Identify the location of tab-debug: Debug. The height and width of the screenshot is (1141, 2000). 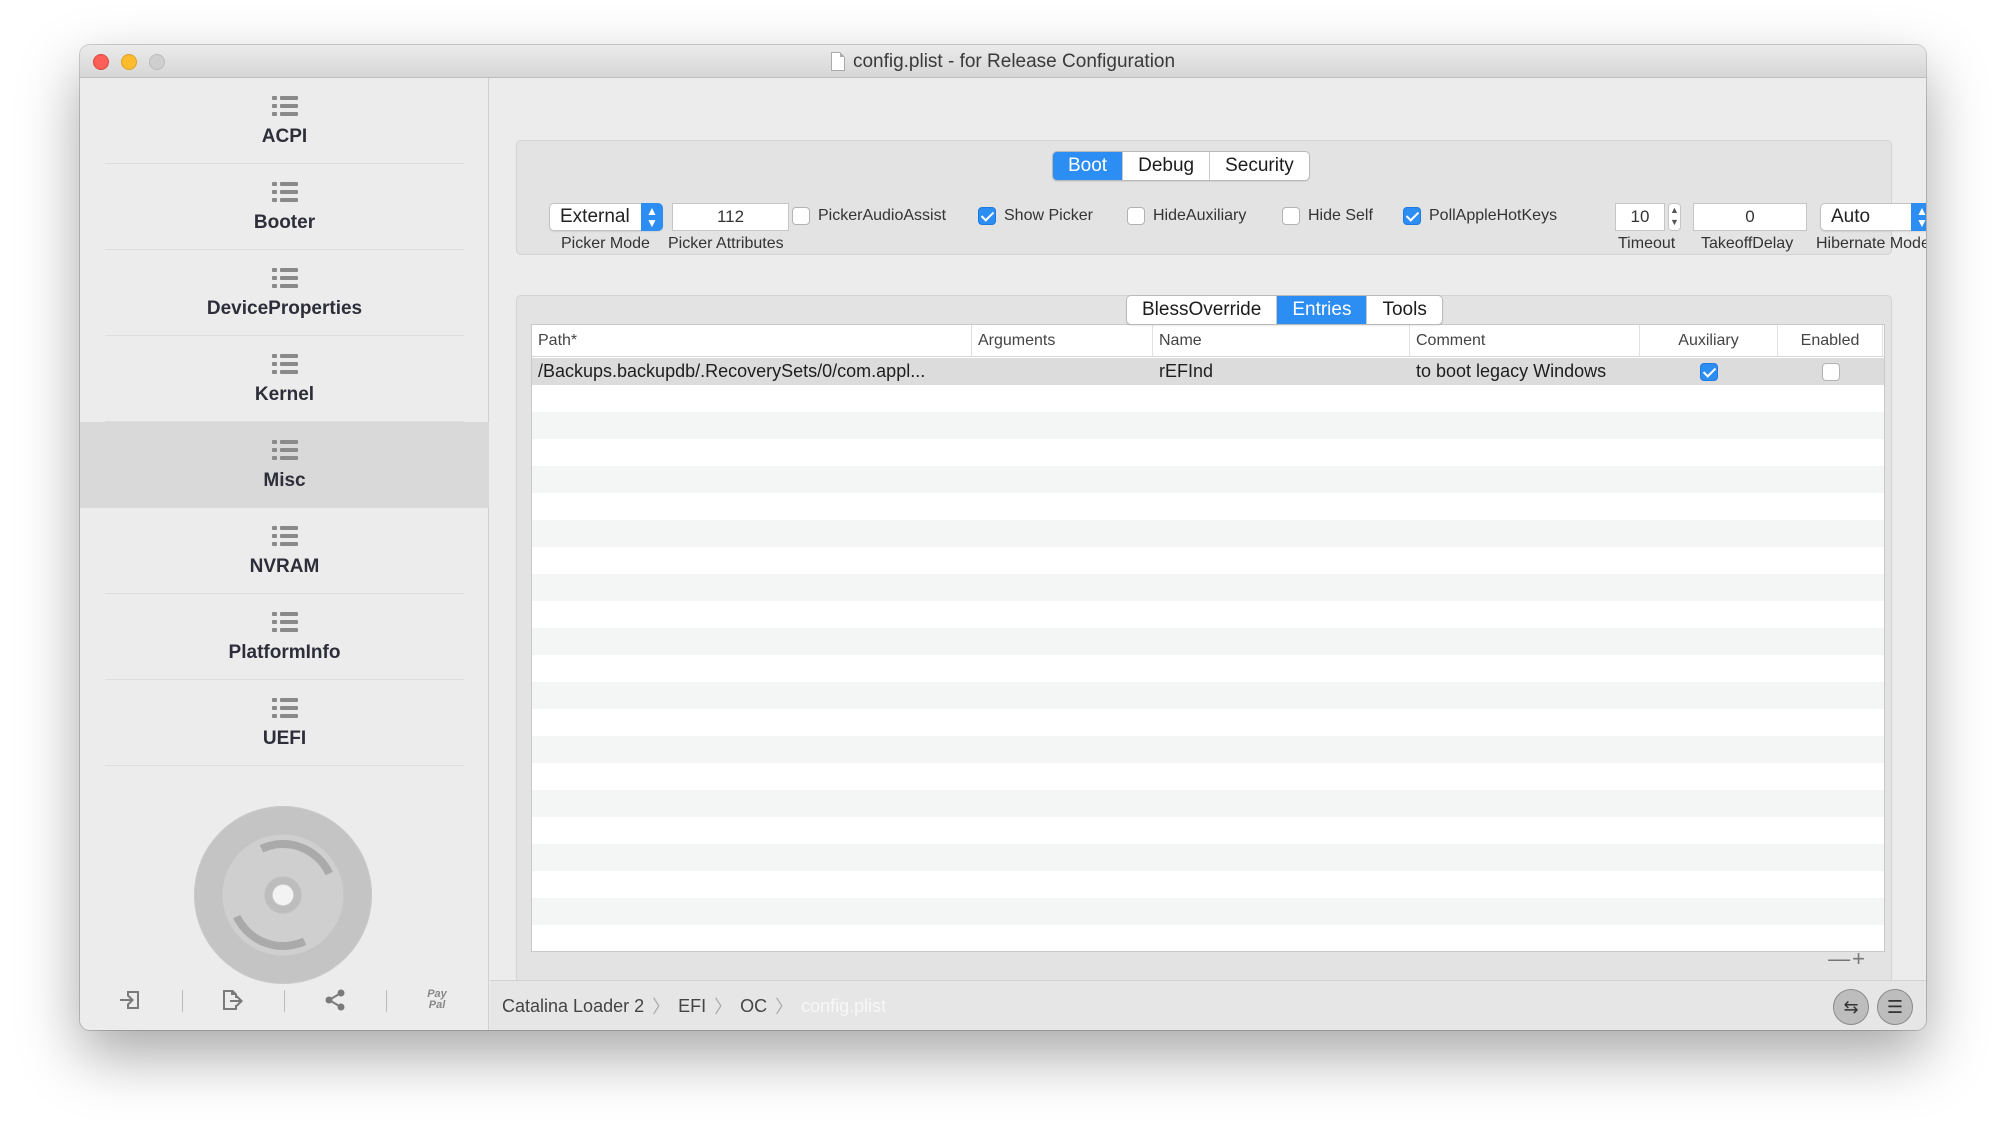
(1167, 166).